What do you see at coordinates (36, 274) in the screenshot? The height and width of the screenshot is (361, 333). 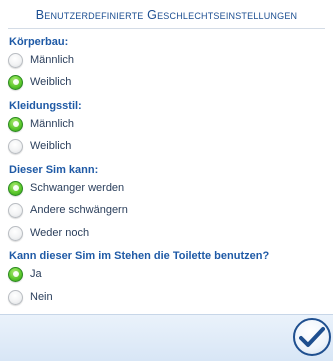 I see `option-label: Ja` at bounding box center [36, 274].